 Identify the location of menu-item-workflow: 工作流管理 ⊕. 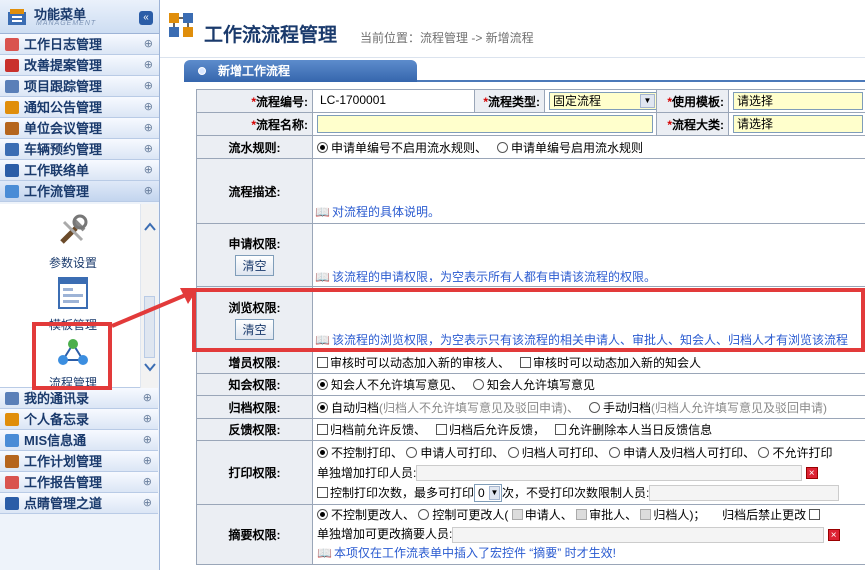
(79, 191).